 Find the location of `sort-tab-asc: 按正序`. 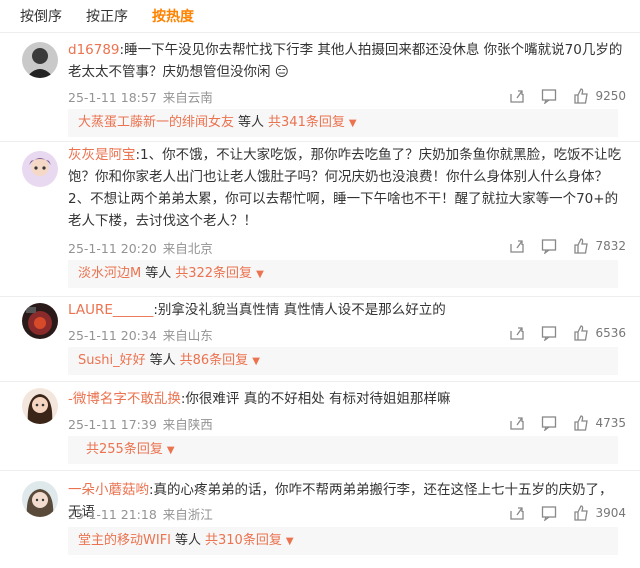

sort-tab-asc: 按正序 is located at coordinates (107, 16).